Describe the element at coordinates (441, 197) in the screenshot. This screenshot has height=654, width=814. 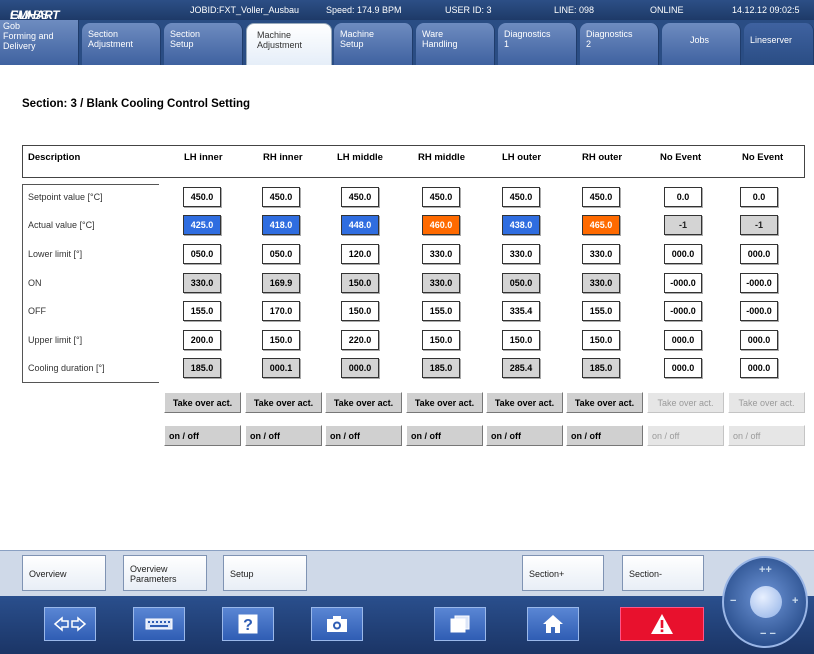
I see `setpoint-field-rh-middle: 450.0` at that location.